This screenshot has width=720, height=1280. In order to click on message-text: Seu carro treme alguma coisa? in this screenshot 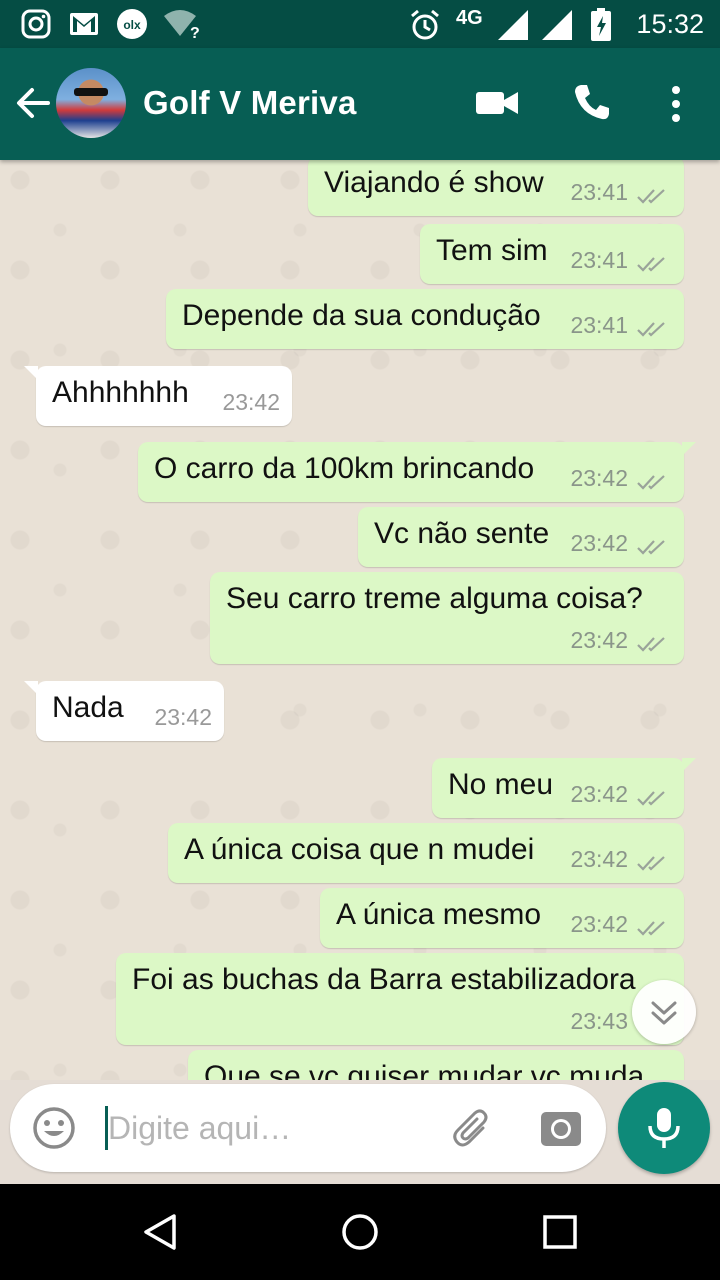, I will do `click(434, 598)`.